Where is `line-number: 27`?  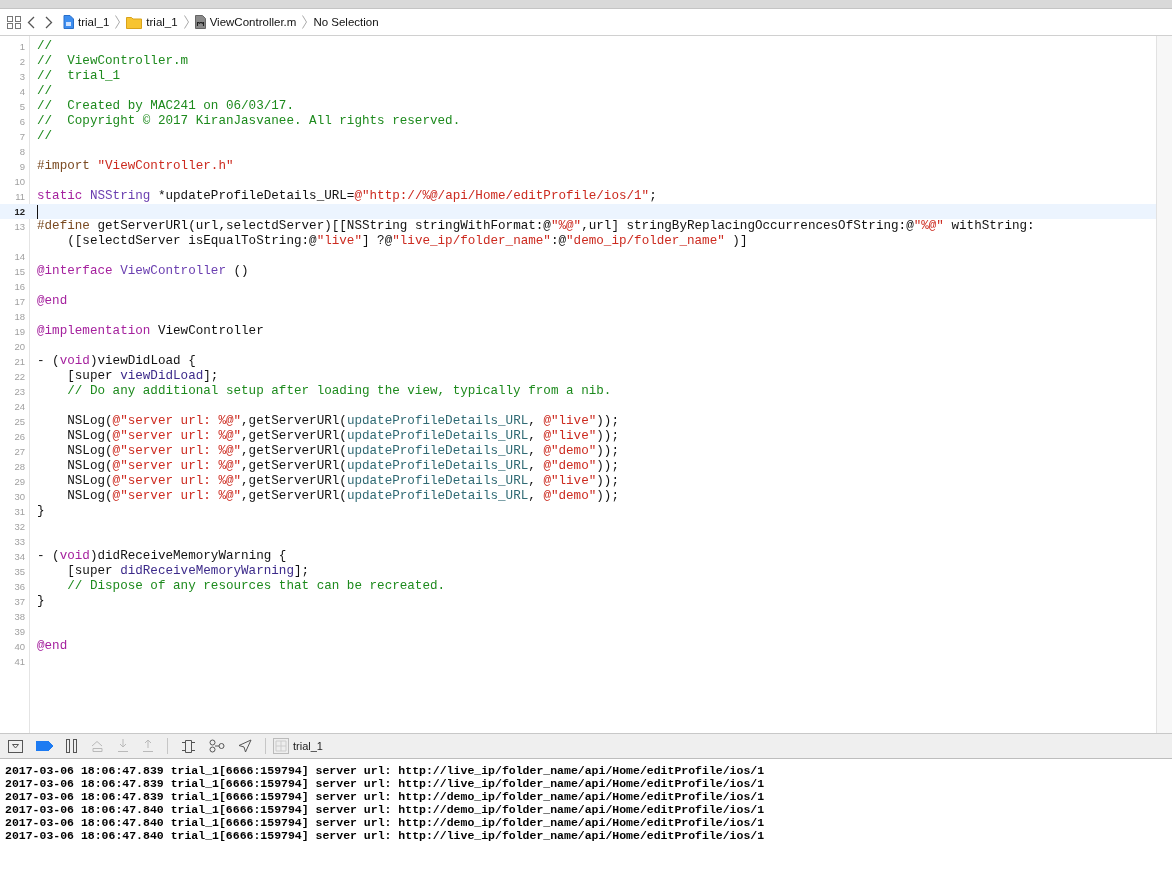
line-number: 27 is located at coordinates (19, 452).